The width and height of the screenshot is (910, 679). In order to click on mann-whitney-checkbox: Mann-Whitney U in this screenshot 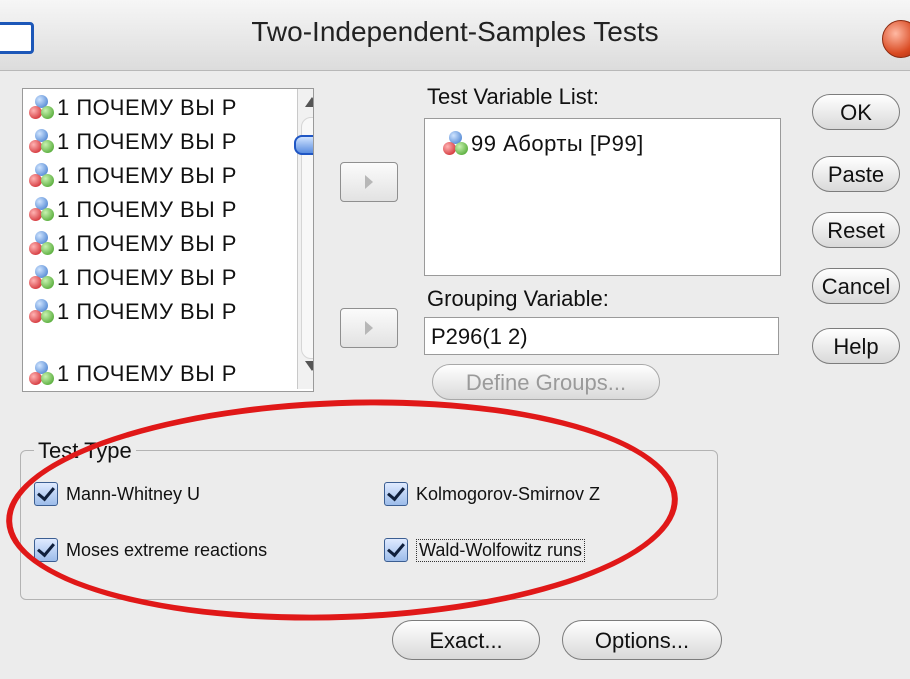, I will do `click(117, 494)`.